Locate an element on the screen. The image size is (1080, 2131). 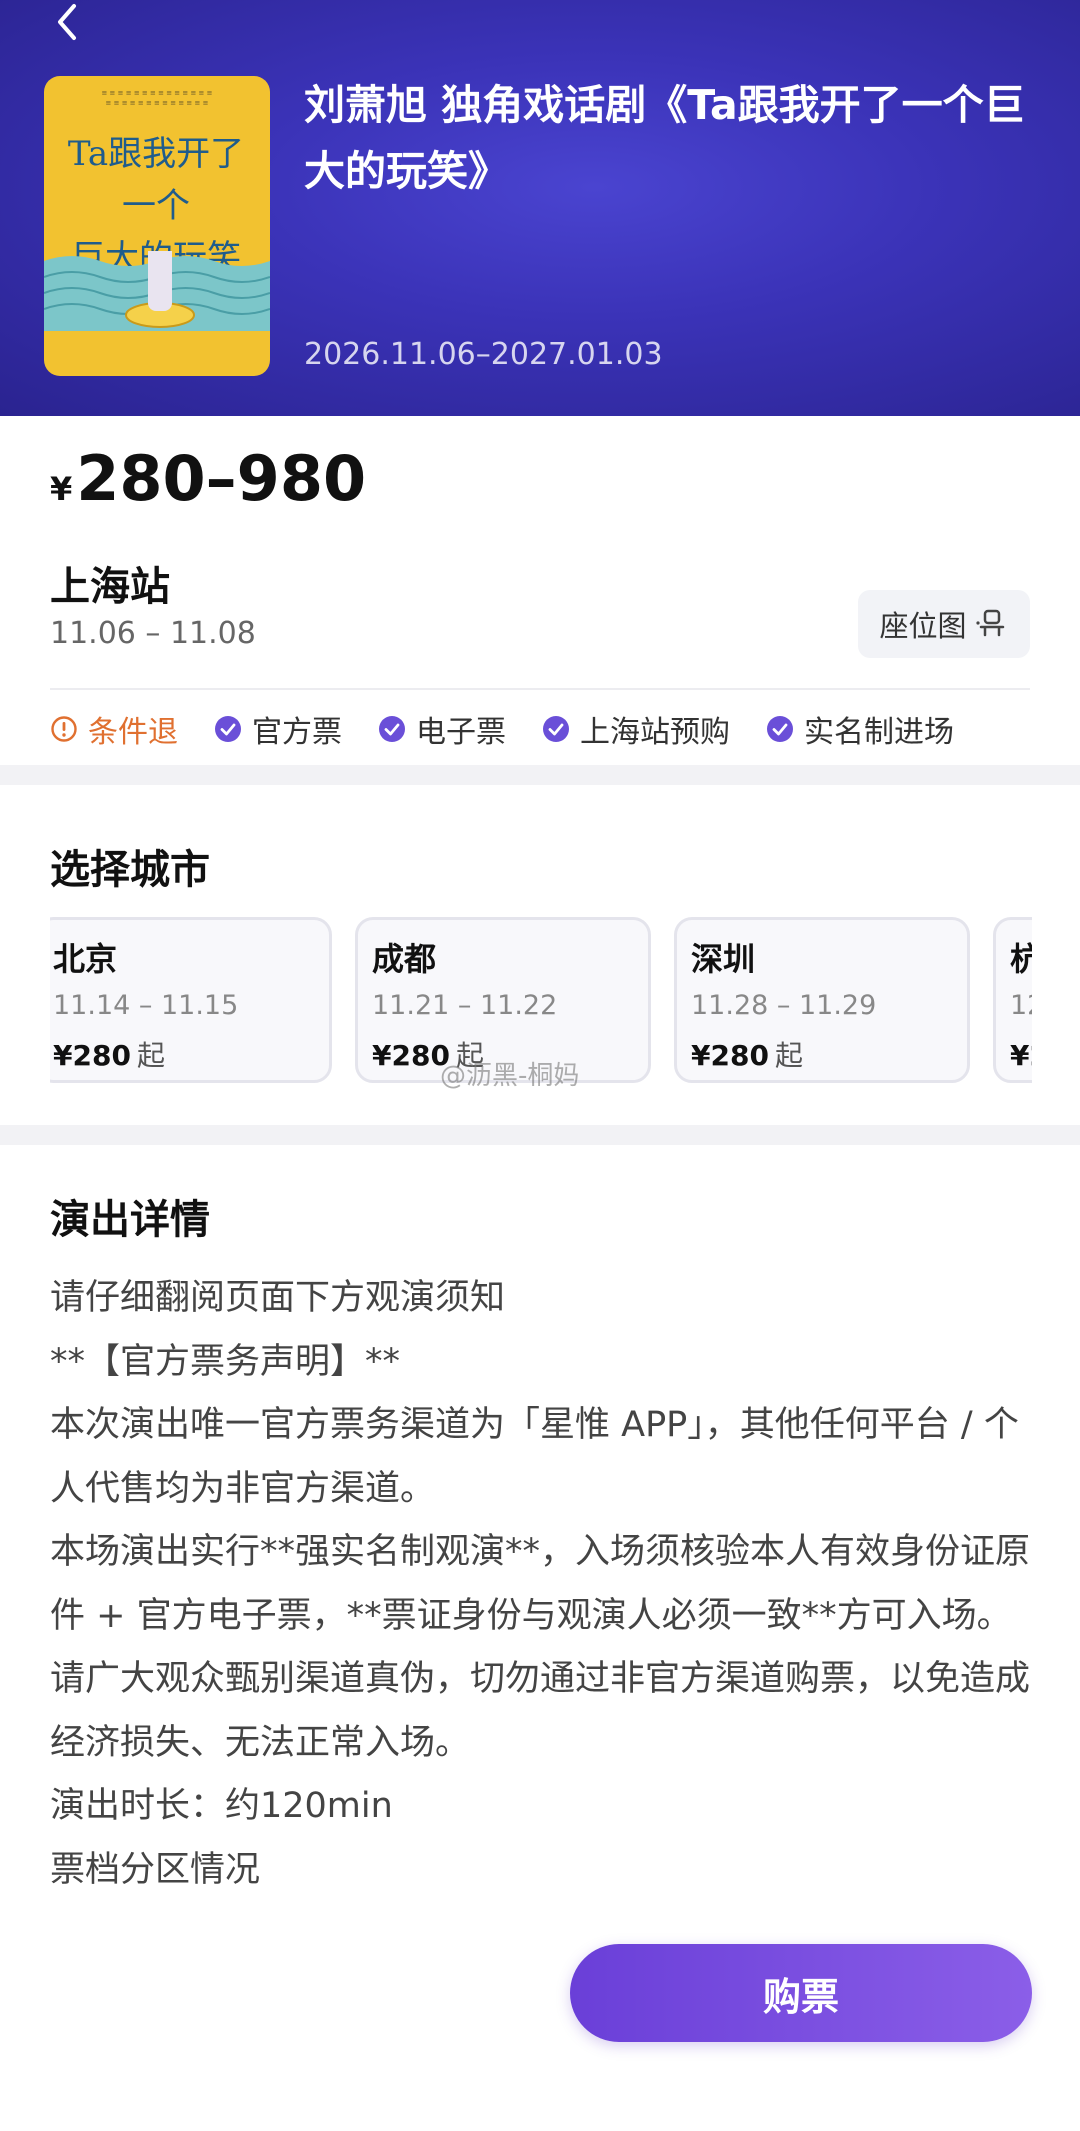
seat-map-button: 座位图 is located at coordinates (944, 624).